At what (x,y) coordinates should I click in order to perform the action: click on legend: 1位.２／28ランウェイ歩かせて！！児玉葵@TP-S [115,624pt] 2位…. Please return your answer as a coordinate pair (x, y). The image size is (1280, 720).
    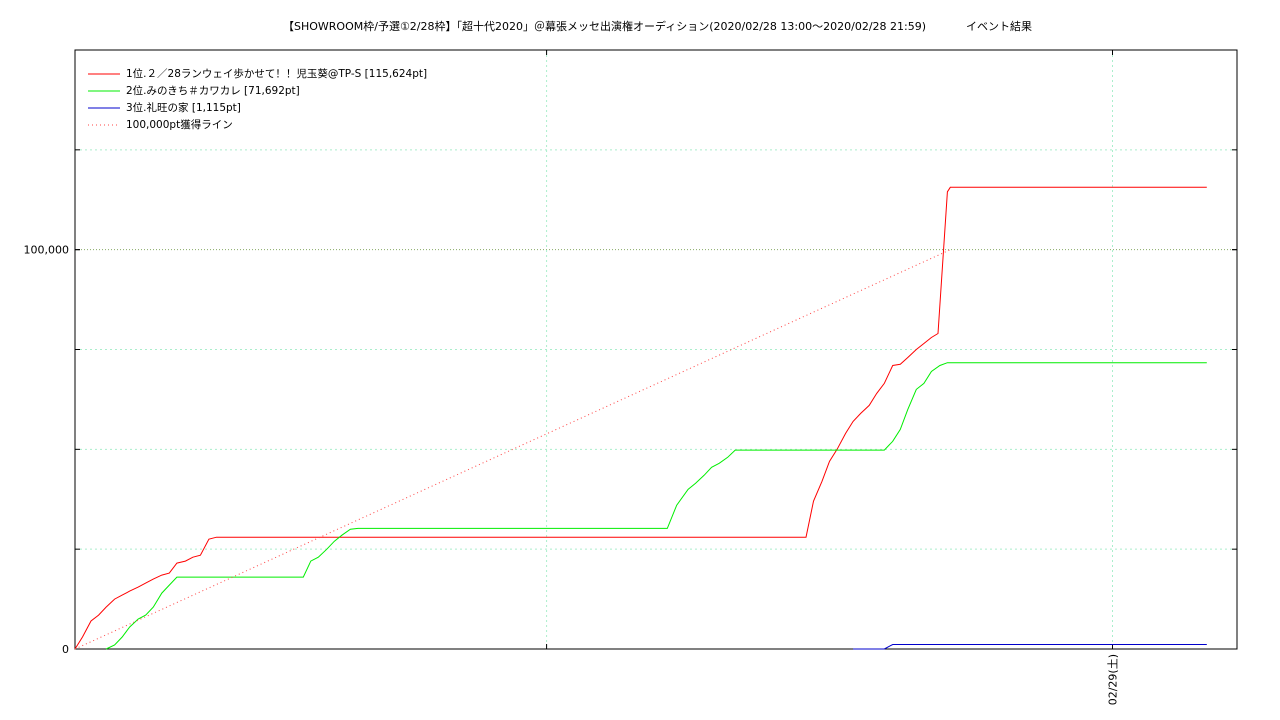
    Looking at the image, I should click on (257, 99).